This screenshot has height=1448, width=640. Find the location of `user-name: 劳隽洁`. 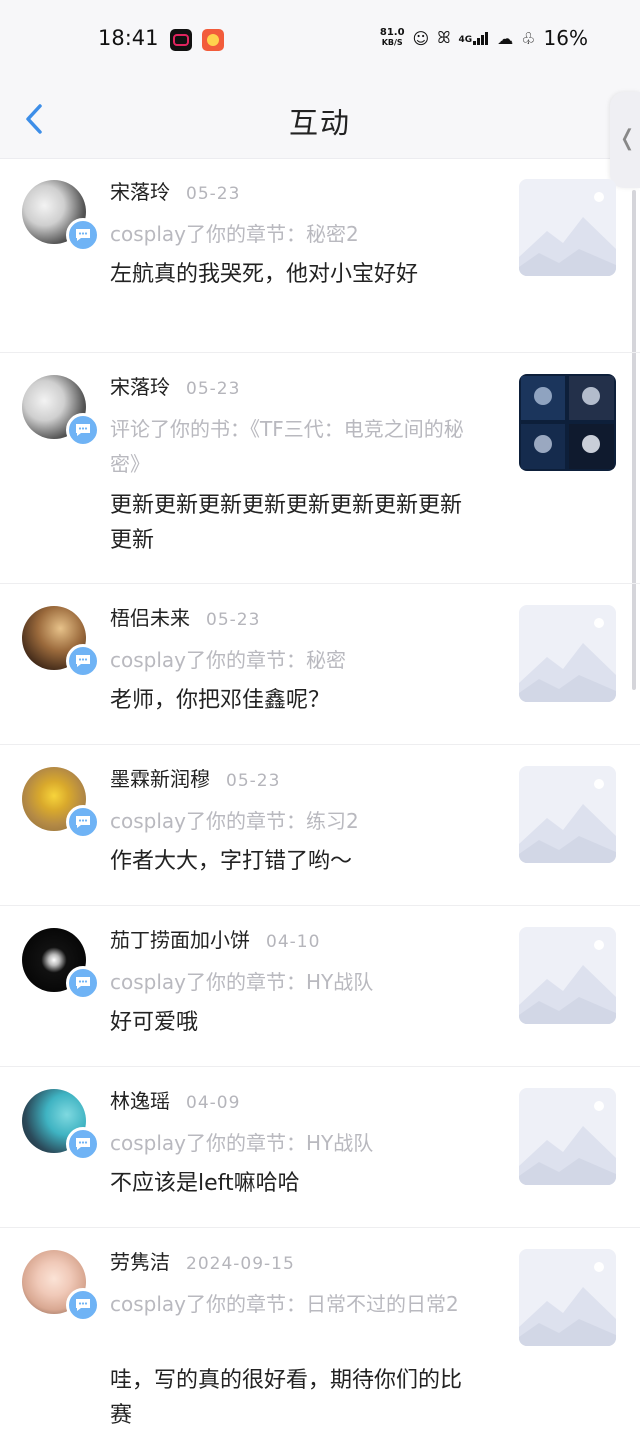

user-name: 劳隽洁 is located at coordinates (140, 1262).